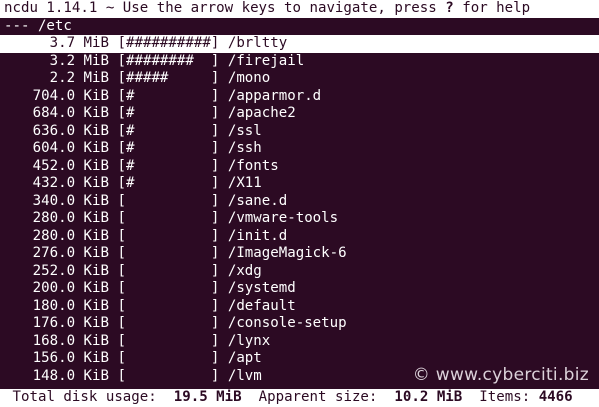 The width and height of the screenshot is (599, 407). Describe the element at coordinates (84, 397) in the screenshot. I see `total-disk-usage-label: Total disk usage:` at that location.